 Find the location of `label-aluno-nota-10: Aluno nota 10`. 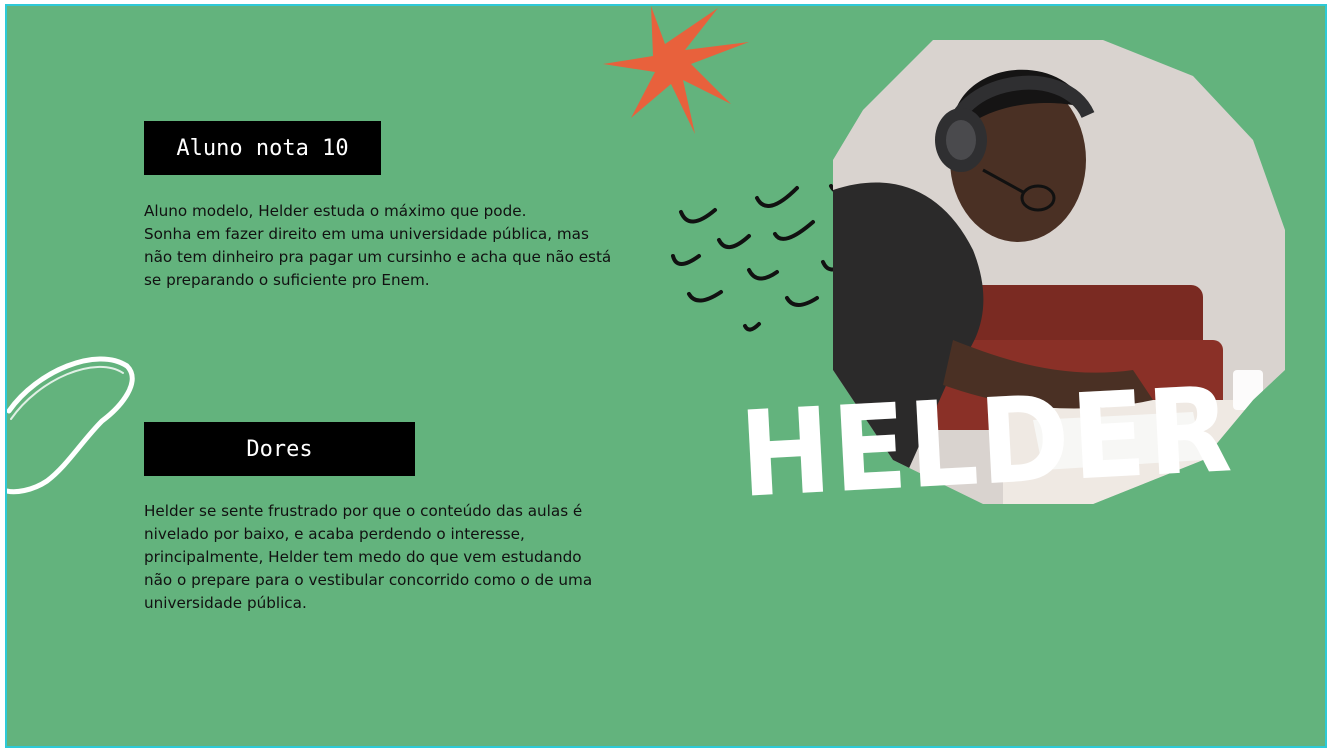

label-aluno-nota-10: Aluno nota 10 is located at coordinates (262, 148).